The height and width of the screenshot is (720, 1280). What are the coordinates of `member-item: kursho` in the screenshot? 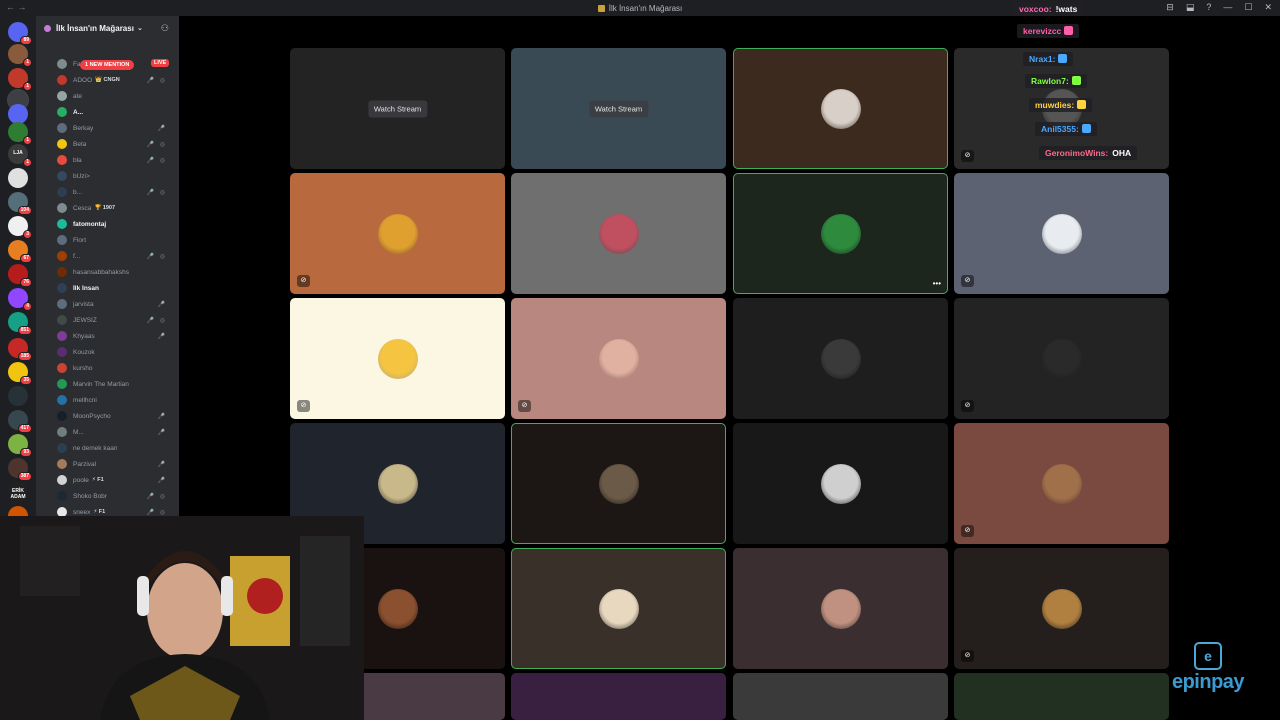 It's located at (116, 368).